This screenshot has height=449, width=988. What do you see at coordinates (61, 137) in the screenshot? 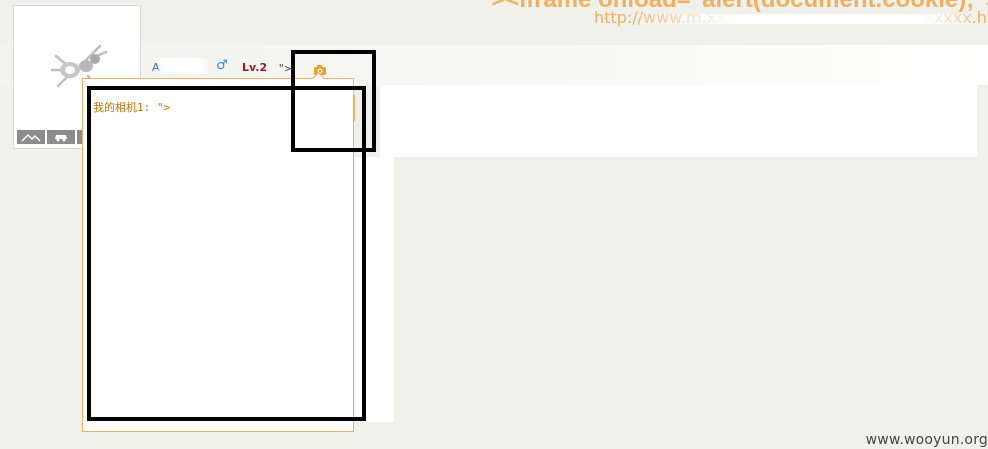
I see `car-icon` at bounding box center [61, 137].